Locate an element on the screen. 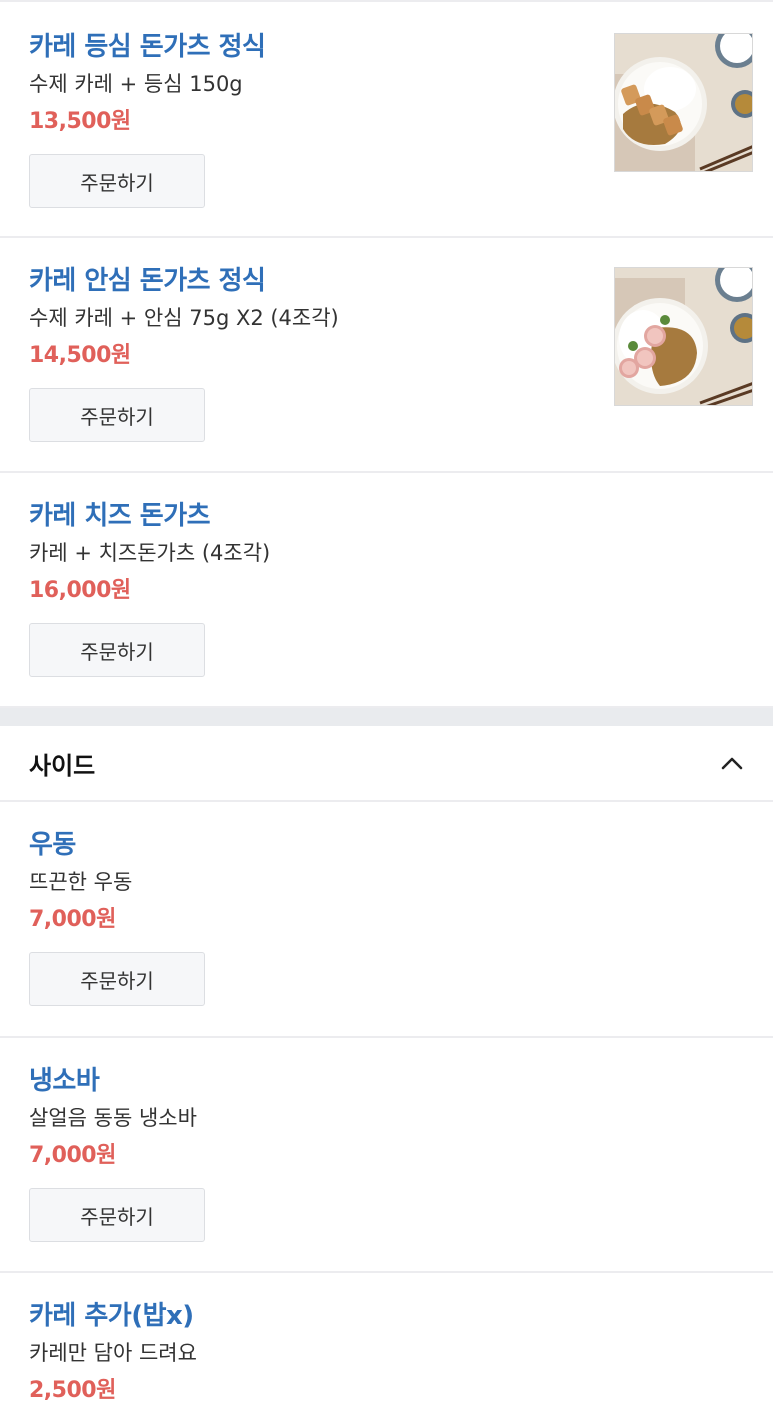  item-description: 카레만 담아 드려요 is located at coordinates (113, 1353).